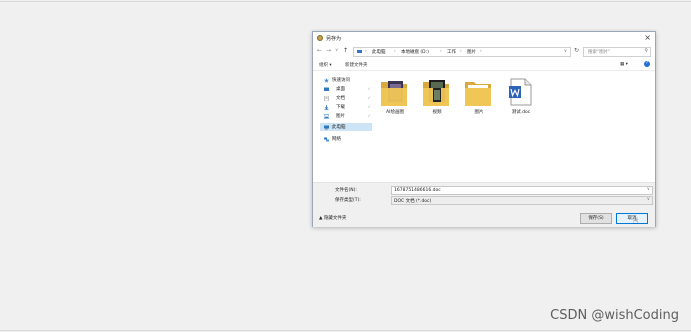  I want to click on desktop-icon, so click(326, 89).